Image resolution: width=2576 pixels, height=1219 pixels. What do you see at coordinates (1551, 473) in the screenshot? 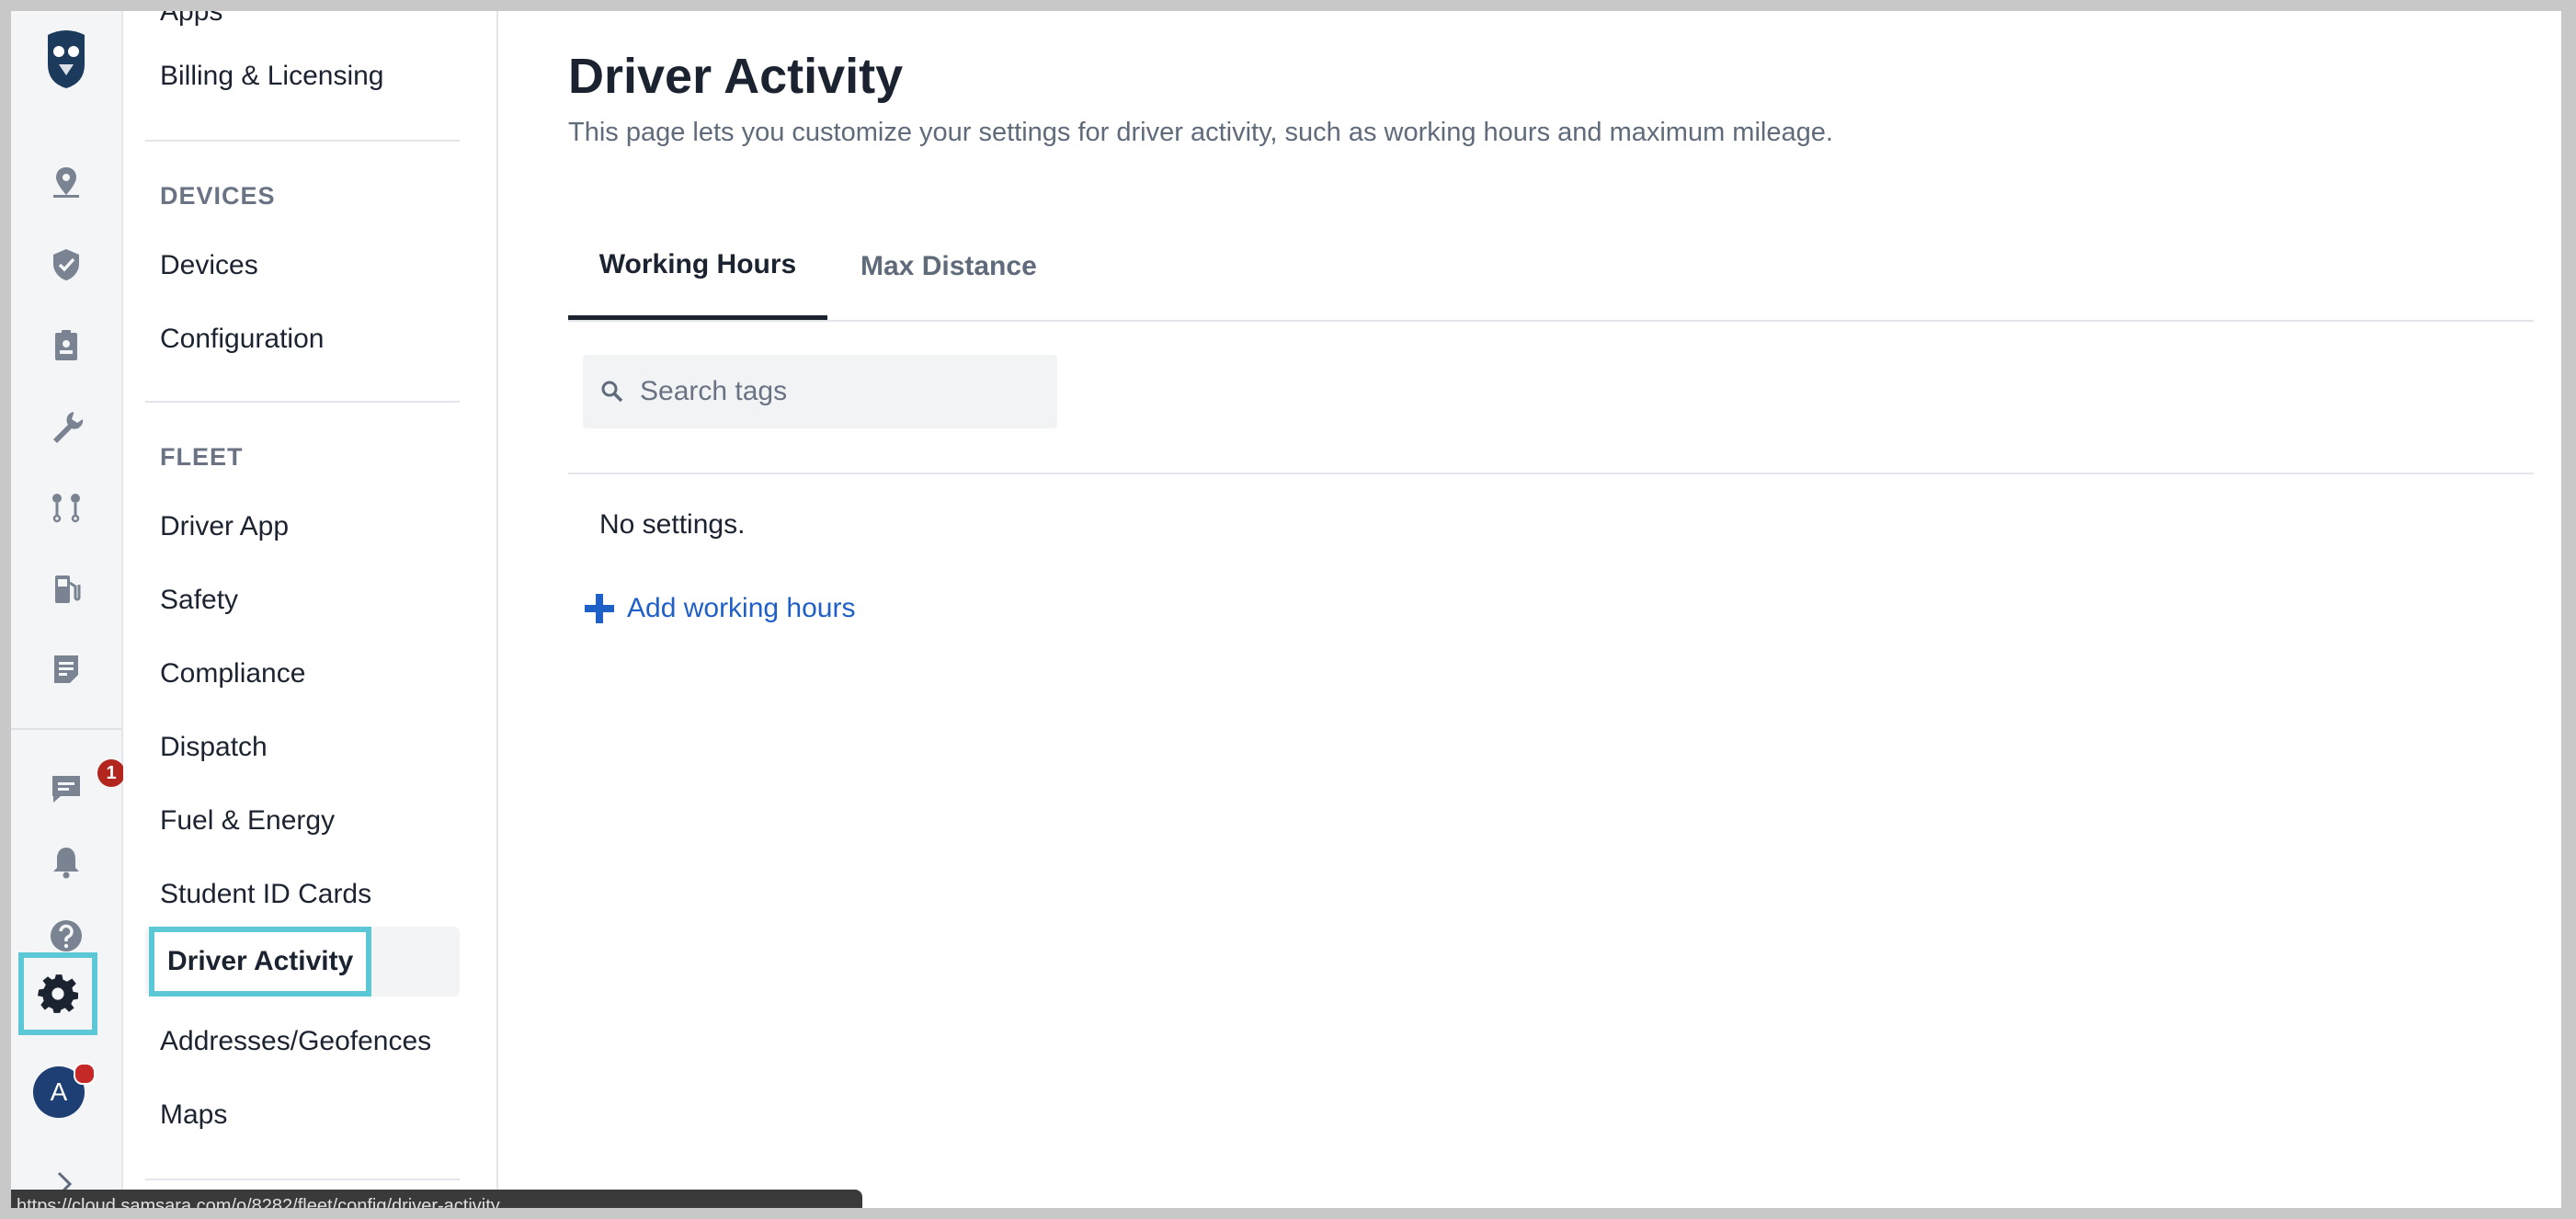
I see `content-divider` at bounding box center [1551, 473].